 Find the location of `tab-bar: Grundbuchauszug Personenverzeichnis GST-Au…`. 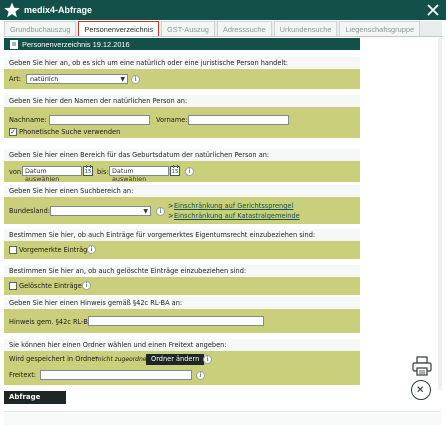

tab-bar: Grundbuchauszug Personenverzeichnis GST-Au… is located at coordinates (223, 29).